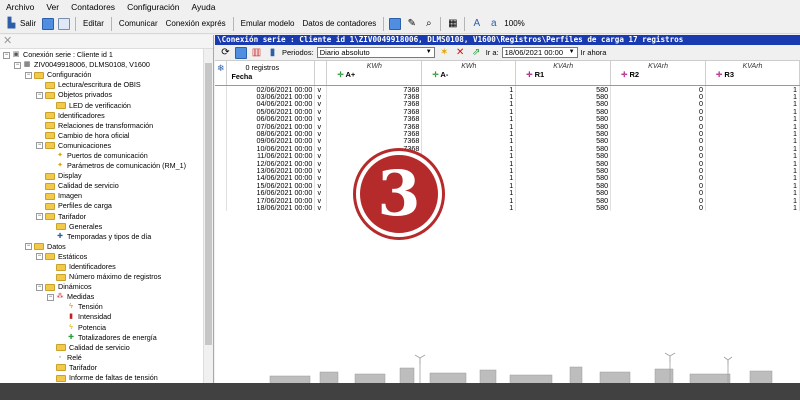 The height and width of the screenshot is (400, 800). What do you see at coordinates (428, 24) in the screenshot?
I see `search-icon: ⌕` at bounding box center [428, 24].